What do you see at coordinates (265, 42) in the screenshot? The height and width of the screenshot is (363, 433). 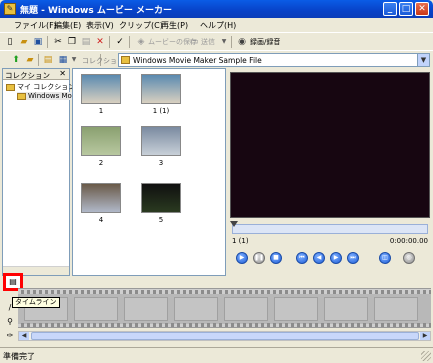 I see `record-button: 録画/録音` at bounding box center [265, 42].